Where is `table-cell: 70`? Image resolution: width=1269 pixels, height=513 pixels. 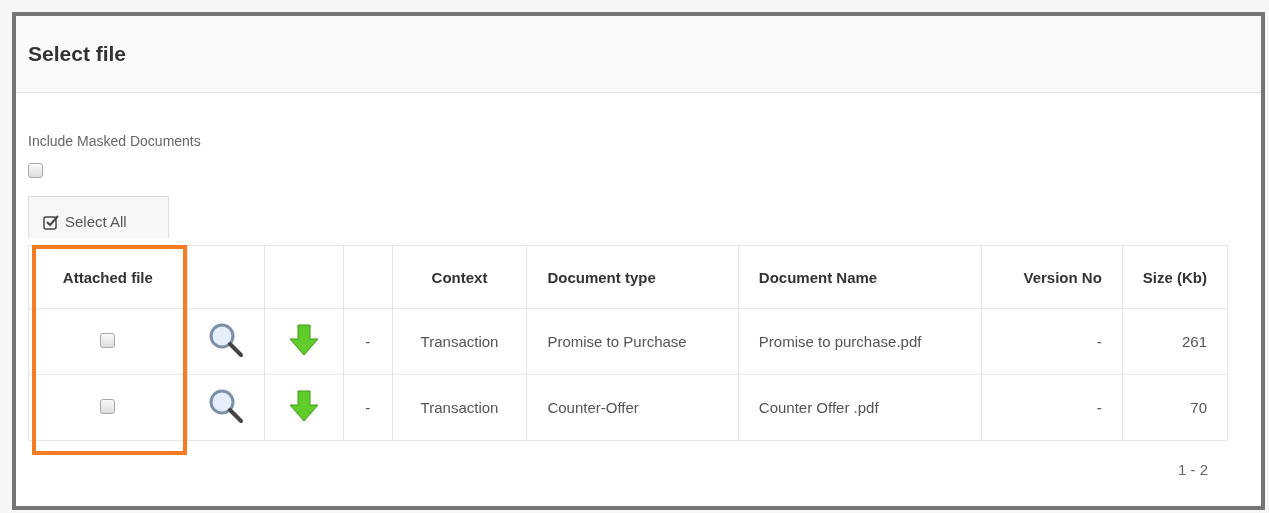 table-cell: 70 is located at coordinates (1175, 407).